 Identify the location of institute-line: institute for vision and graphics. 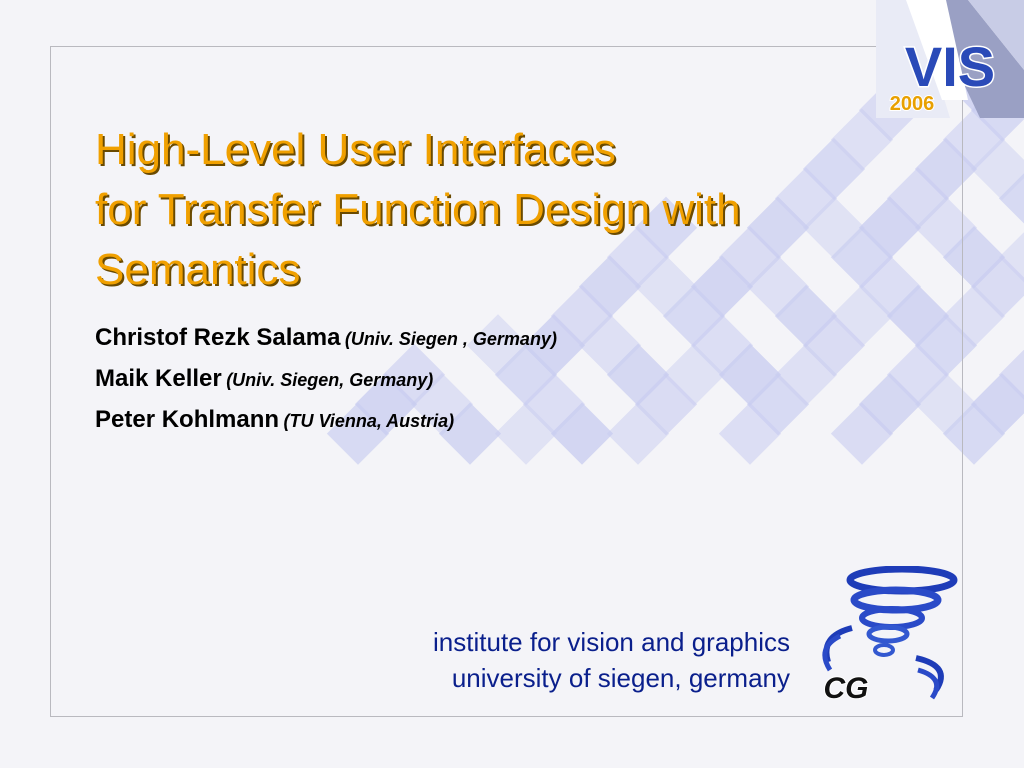
(611, 642).